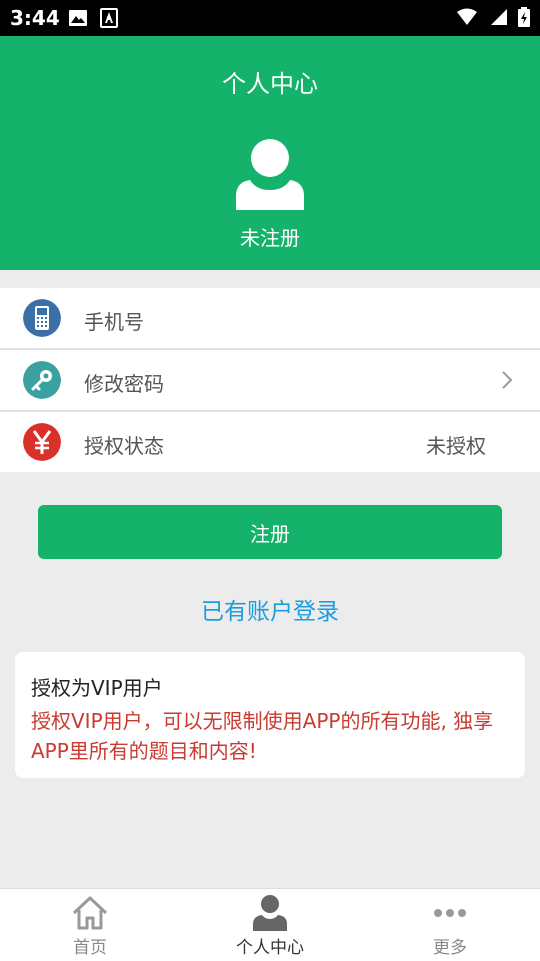  I want to click on image-notification-icon, so click(78, 18).